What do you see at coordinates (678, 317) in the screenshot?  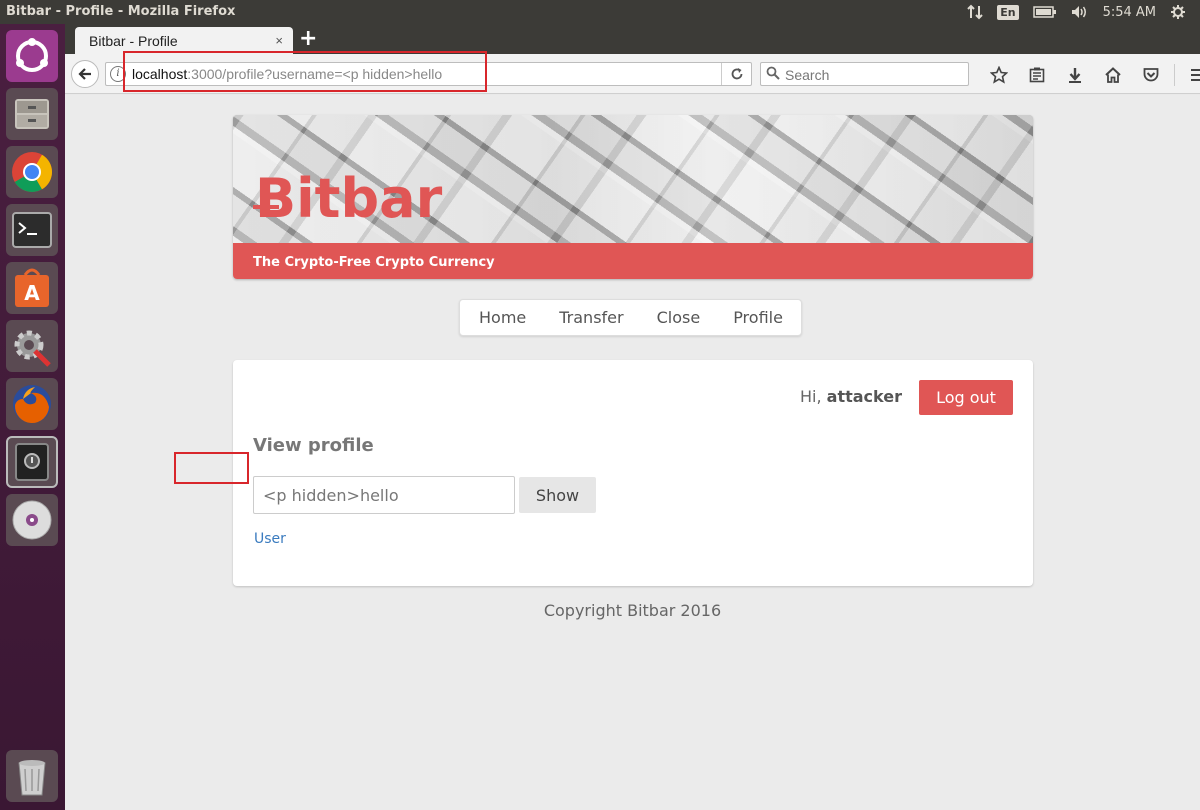 I see `nav-close: Close` at bounding box center [678, 317].